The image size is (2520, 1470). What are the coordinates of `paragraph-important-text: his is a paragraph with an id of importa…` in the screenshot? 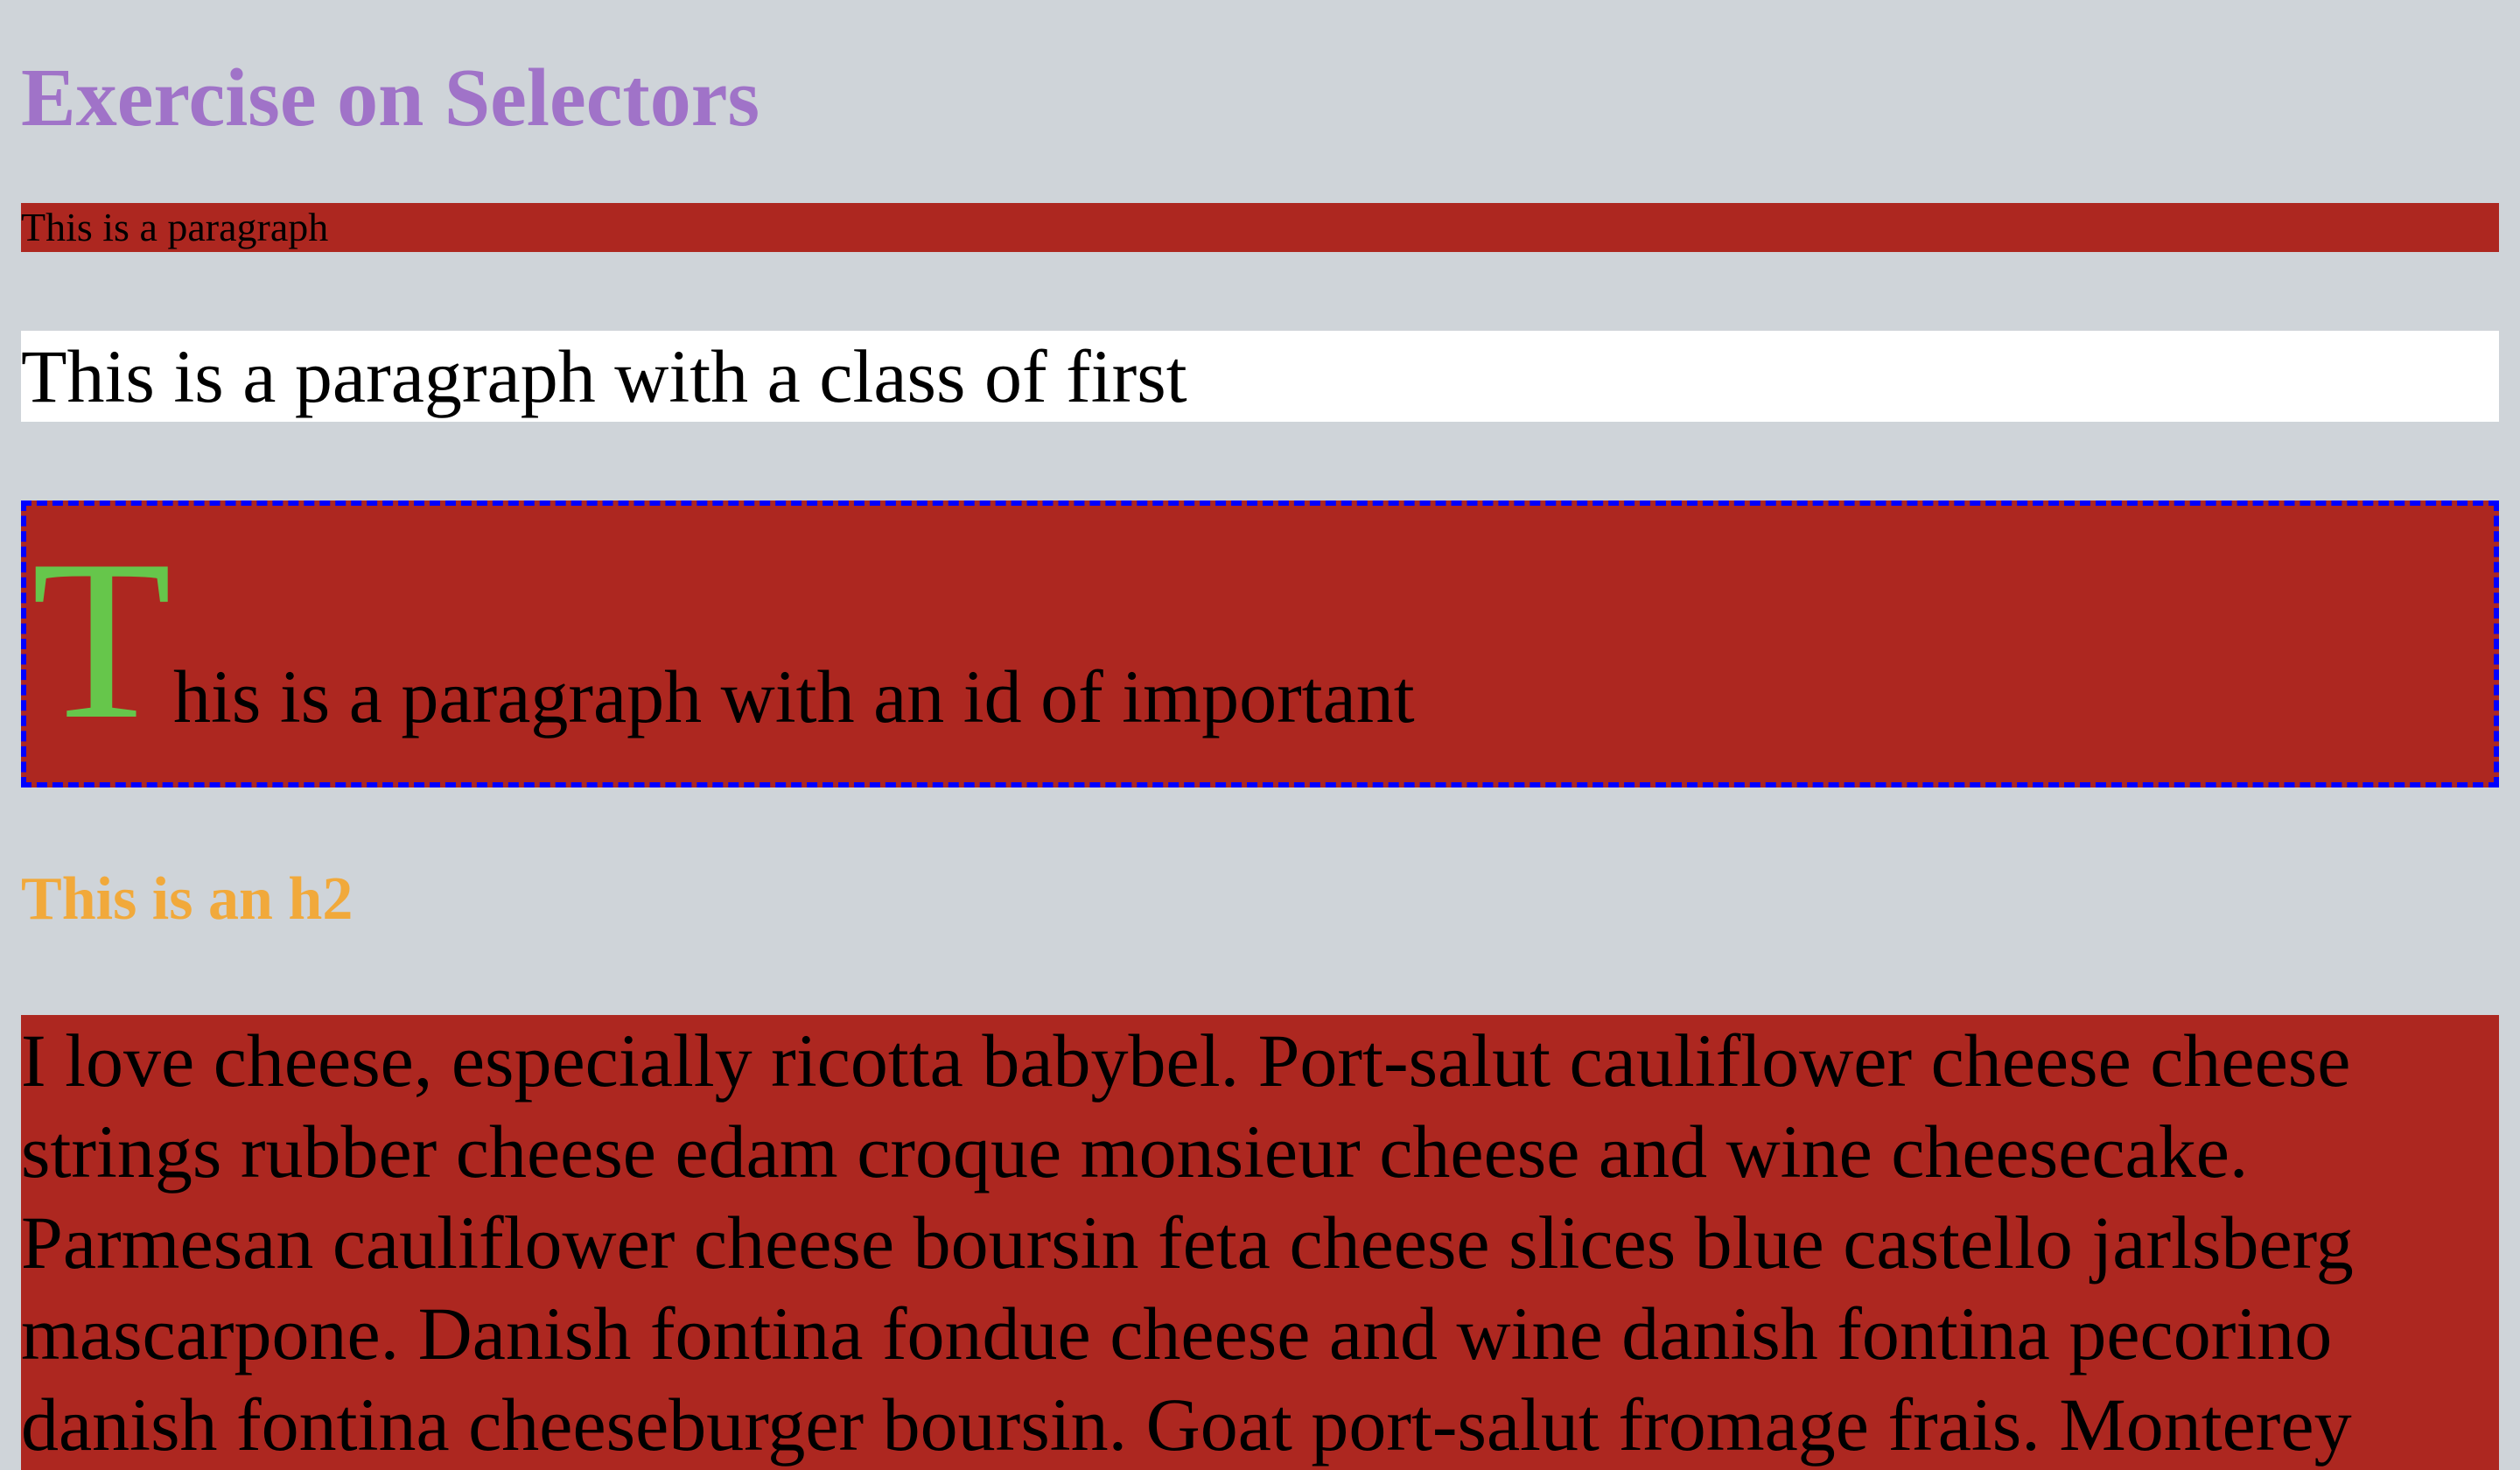 It's located at (794, 696).